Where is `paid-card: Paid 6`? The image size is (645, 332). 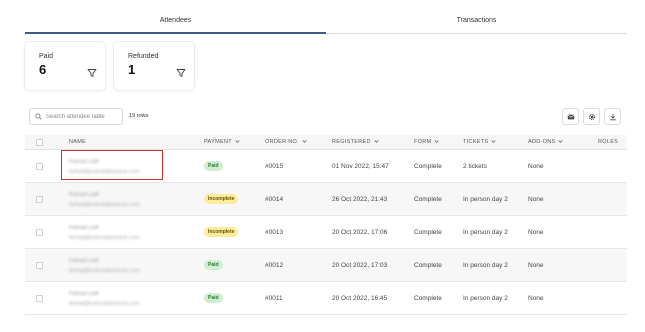 paid-card: Paid 6 is located at coordinates (65, 66).